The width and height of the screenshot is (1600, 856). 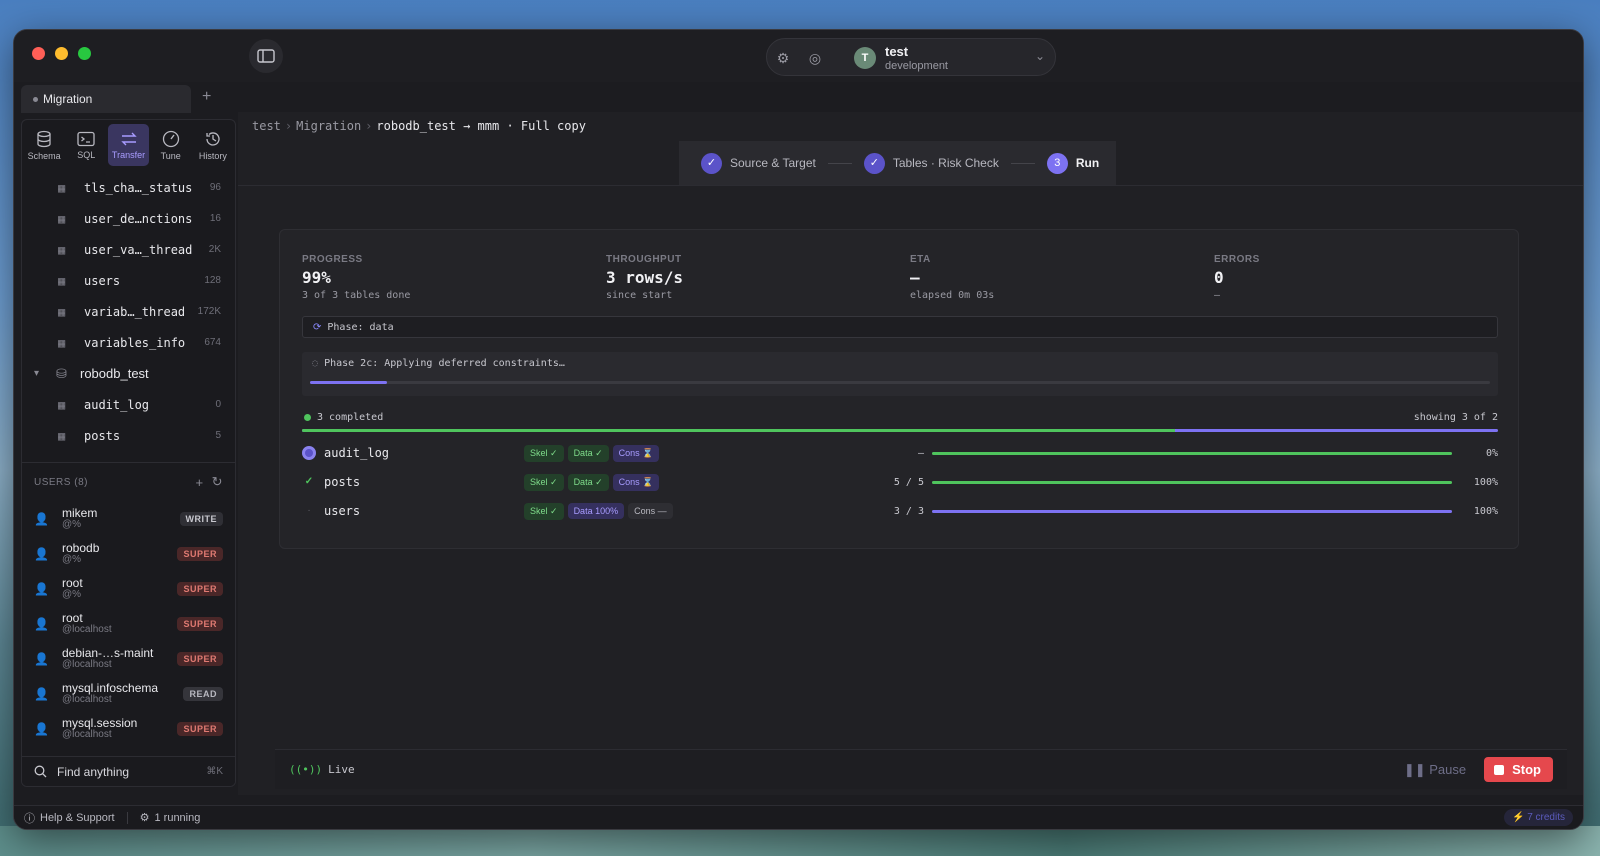 What do you see at coordinates (1538, 817) in the screenshot?
I see `credits-badge: ⚡ 7 credits` at bounding box center [1538, 817].